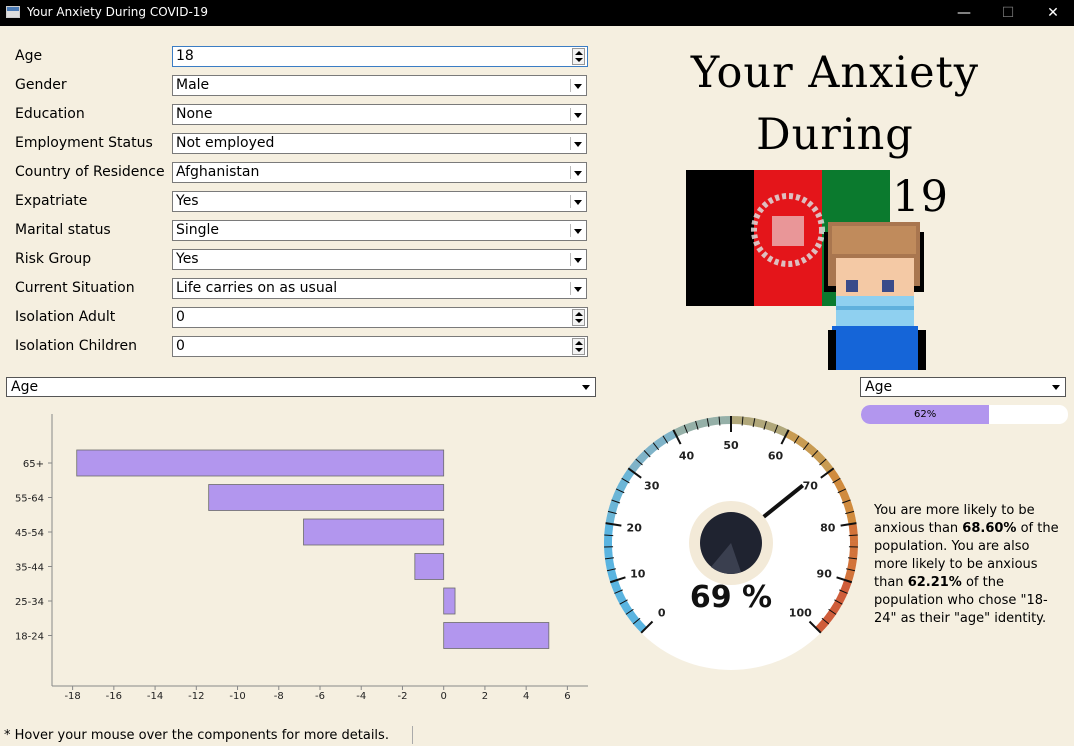  Describe the element at coordinates (963, 387) in the screenshot. I see `compare-category-select: Age` at that location.